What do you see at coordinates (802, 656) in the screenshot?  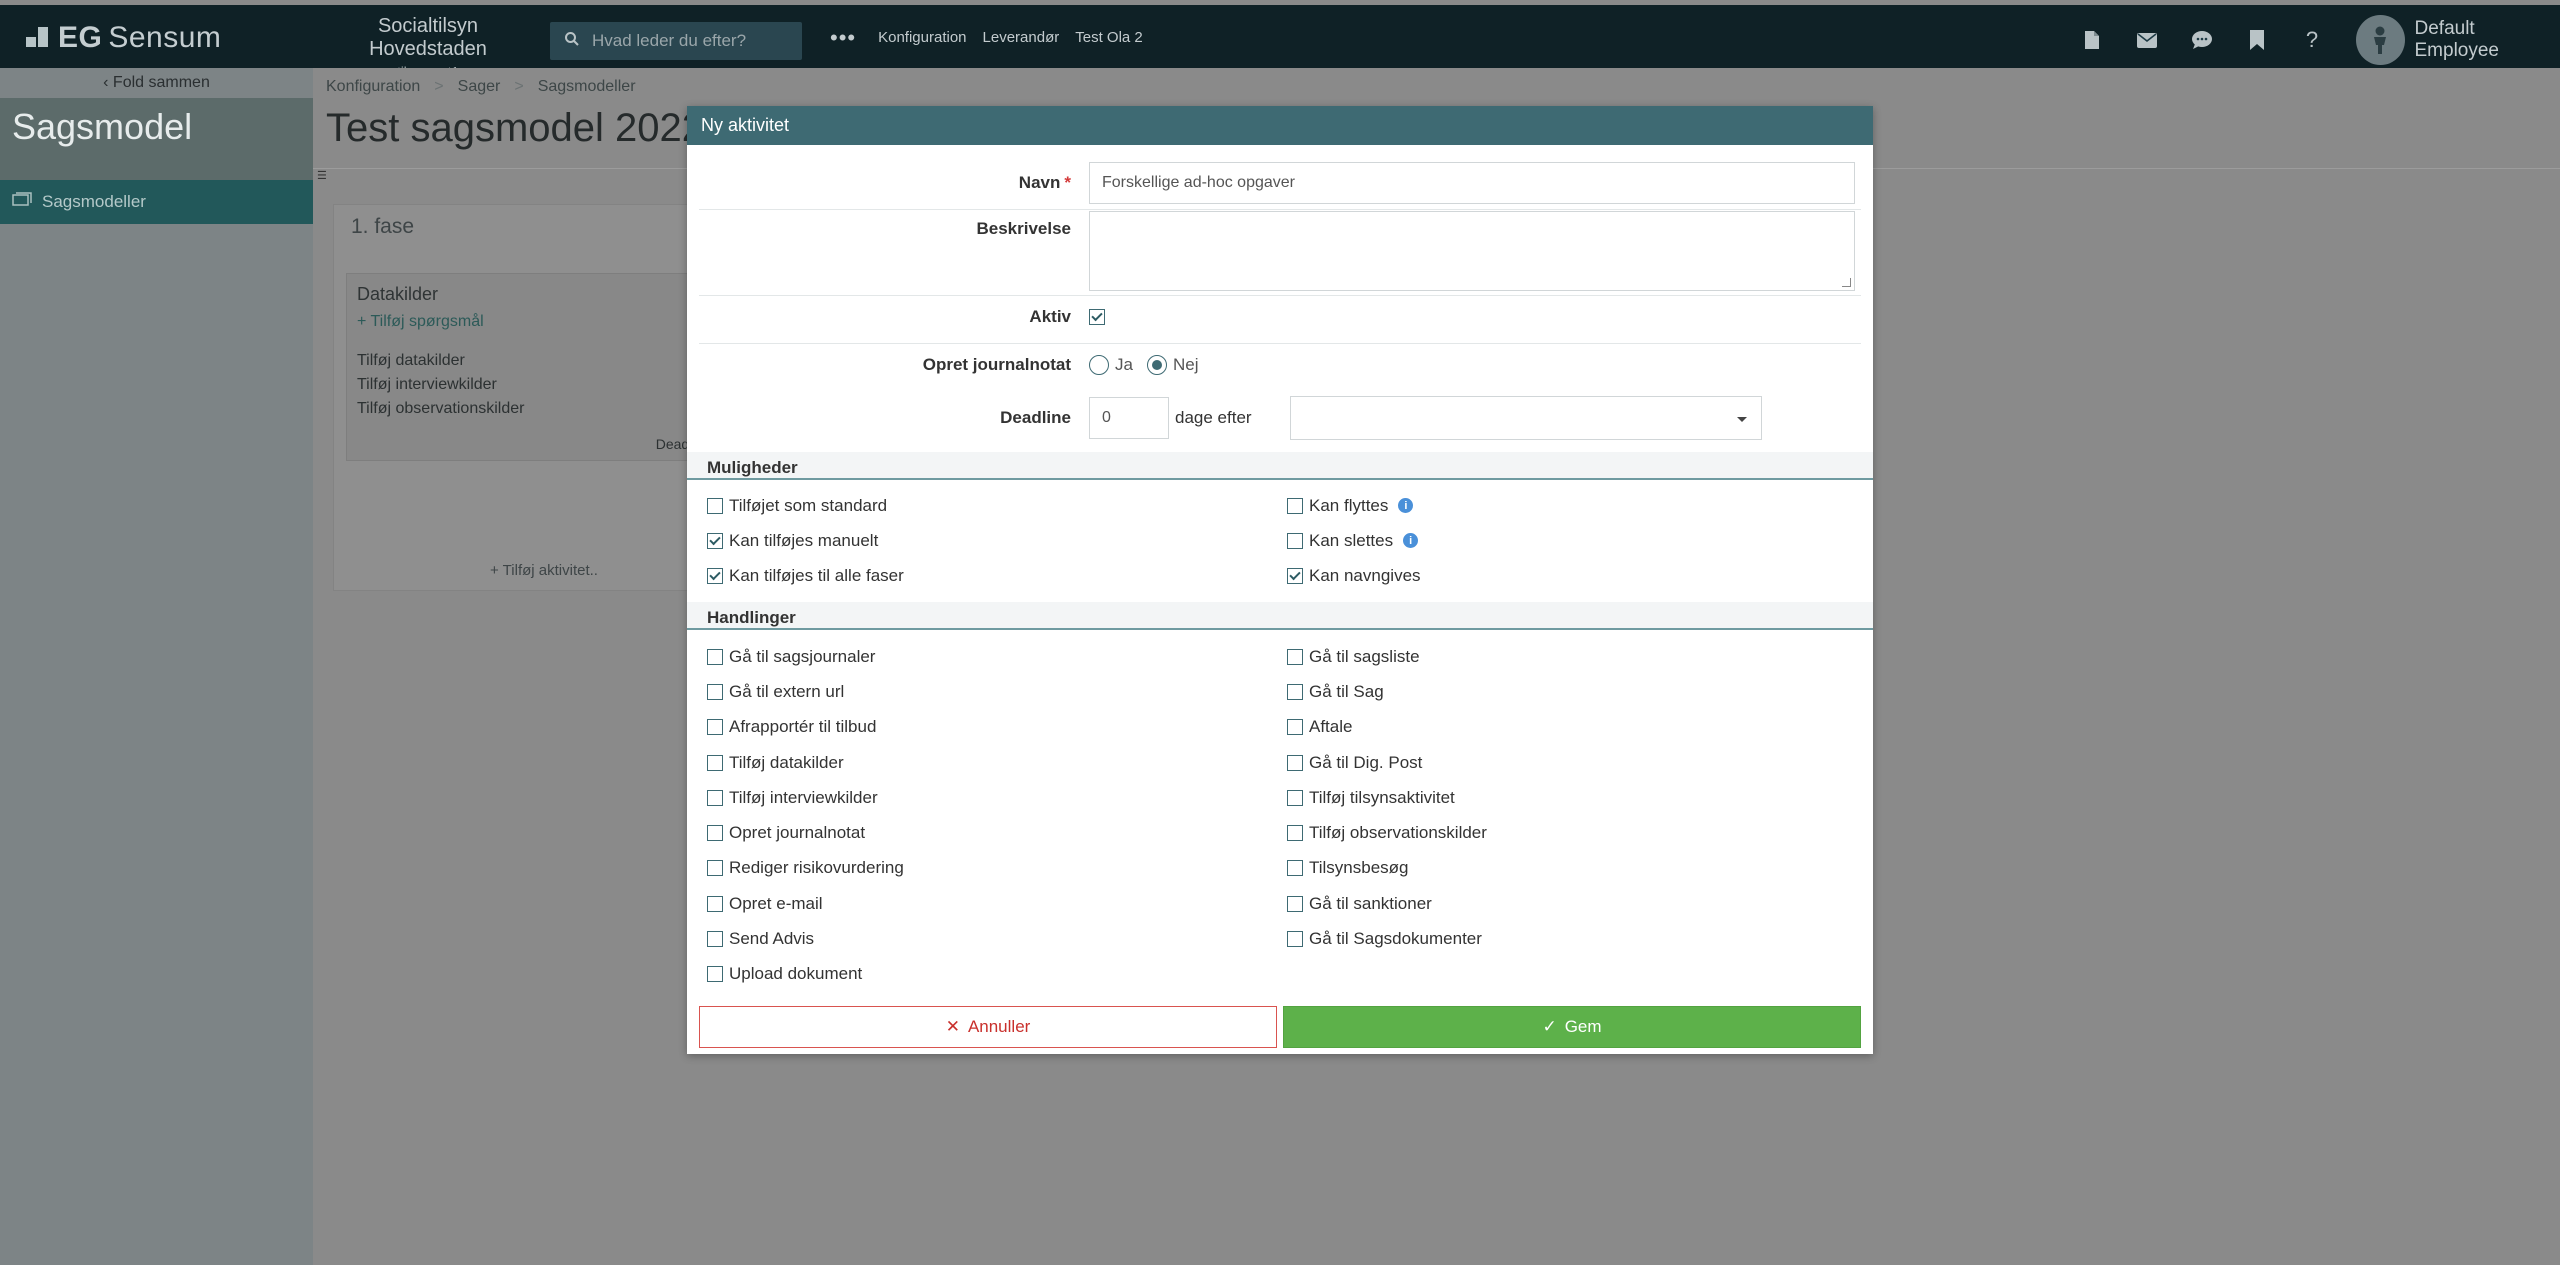 I see `action-label: Gå til sagsjournaler` at bounding box center [802, 656].